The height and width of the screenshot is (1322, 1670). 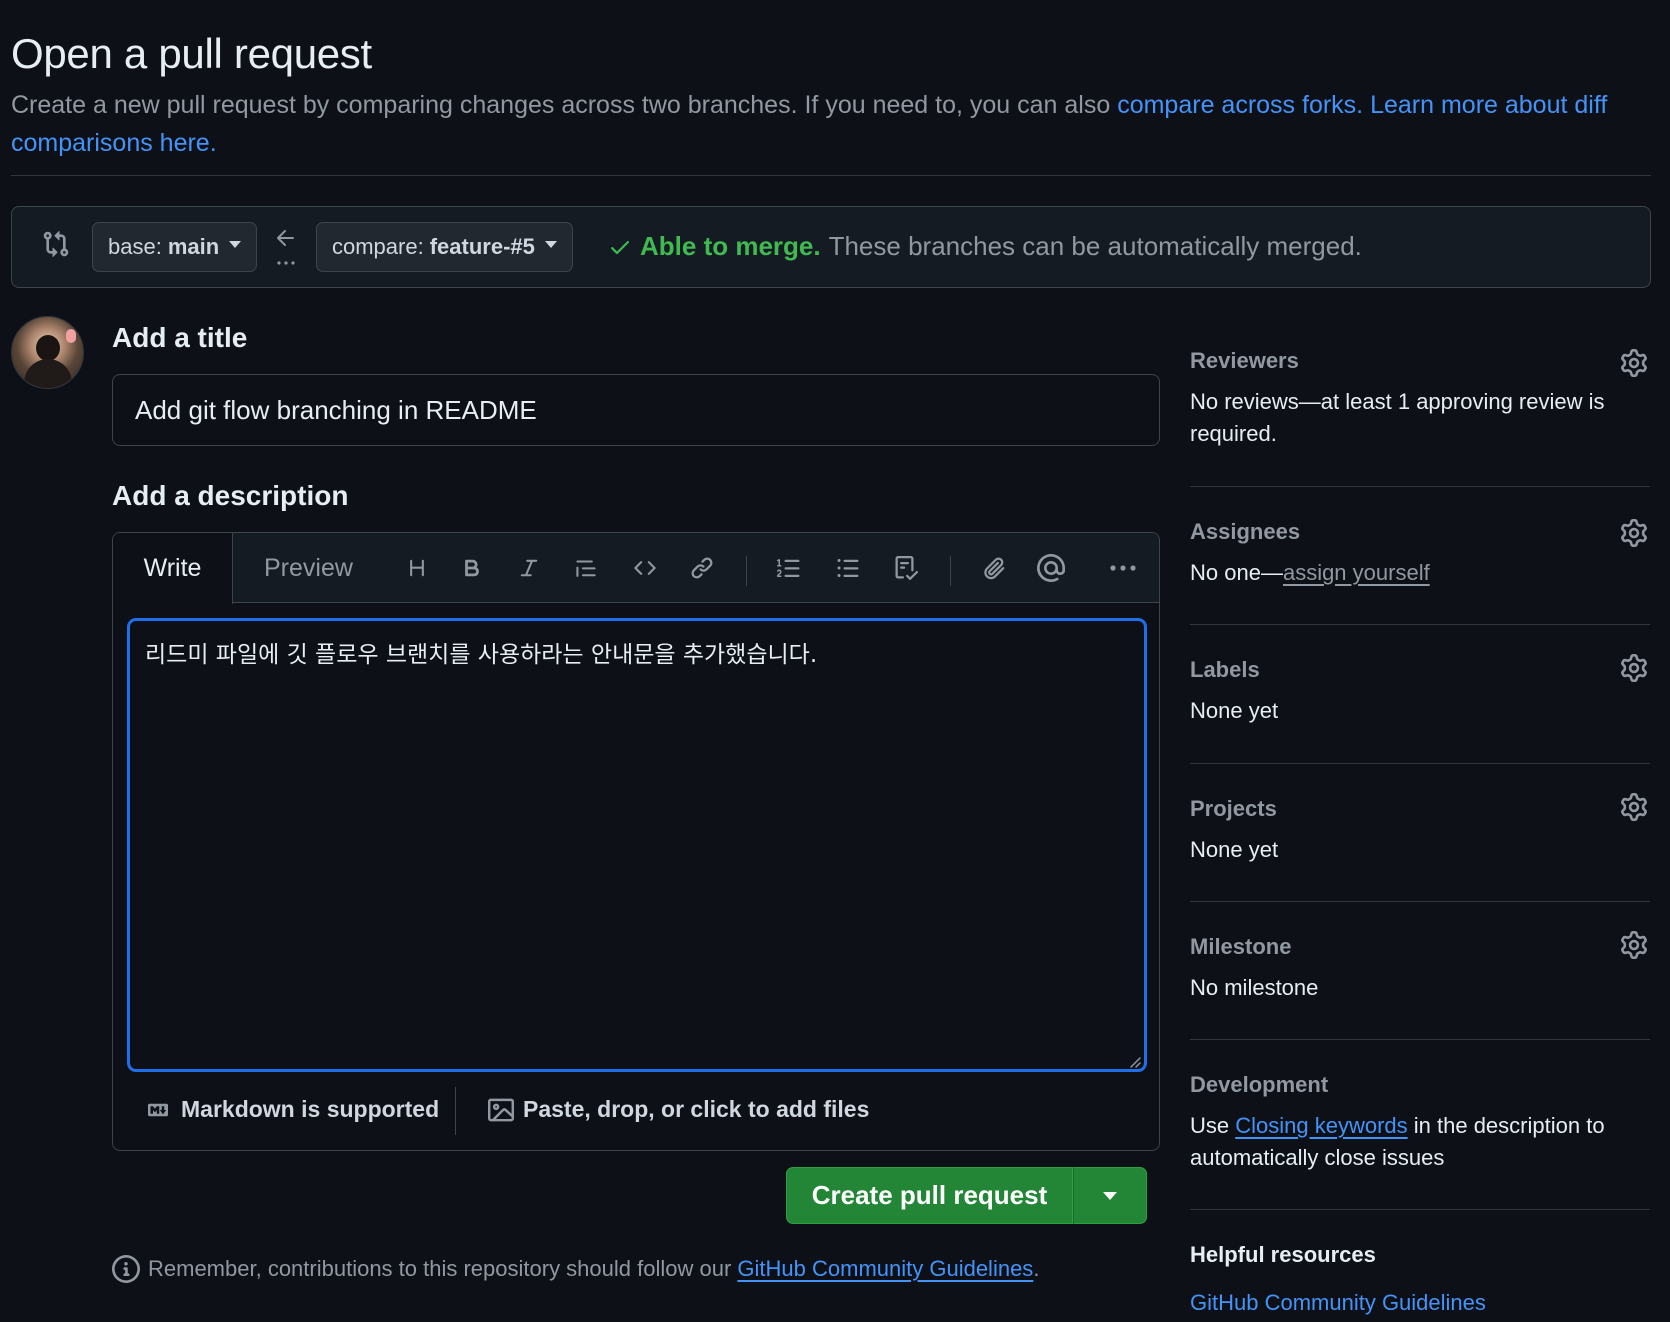 I want to click on avatar, so click(x=47, y=352).